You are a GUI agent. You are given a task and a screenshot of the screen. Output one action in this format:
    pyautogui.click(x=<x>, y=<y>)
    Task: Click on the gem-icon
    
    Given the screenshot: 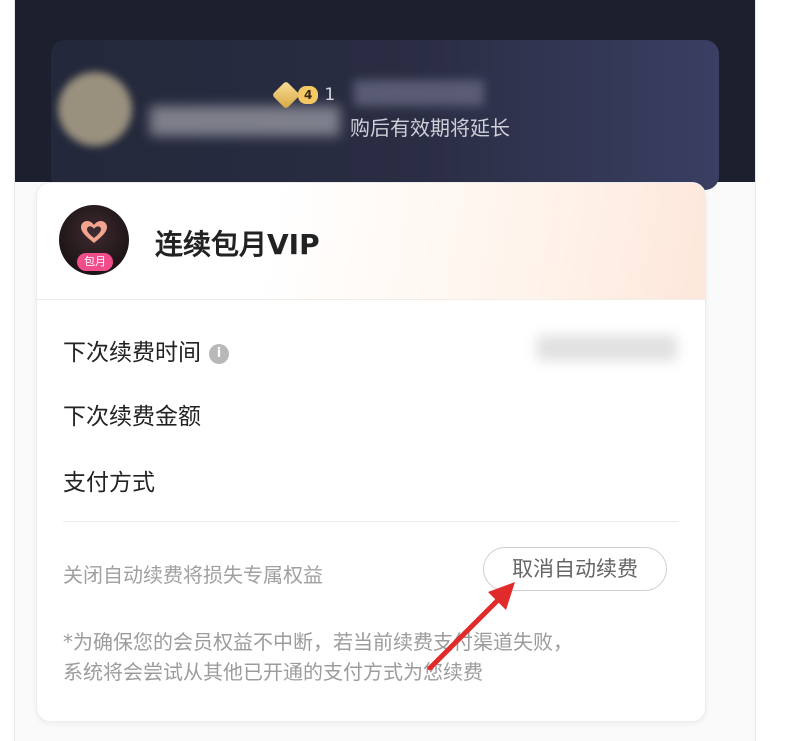 What is the action you would take?
    pyautogui.click(x=286, y=95)
    